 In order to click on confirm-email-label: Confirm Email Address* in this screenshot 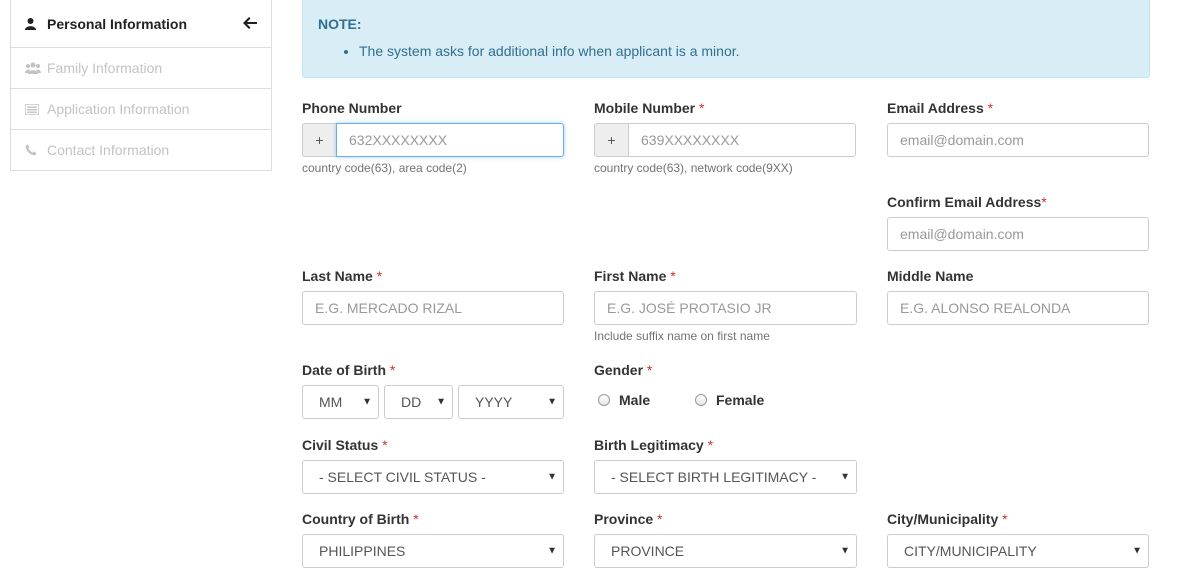, I will do `click(967, 202)`.